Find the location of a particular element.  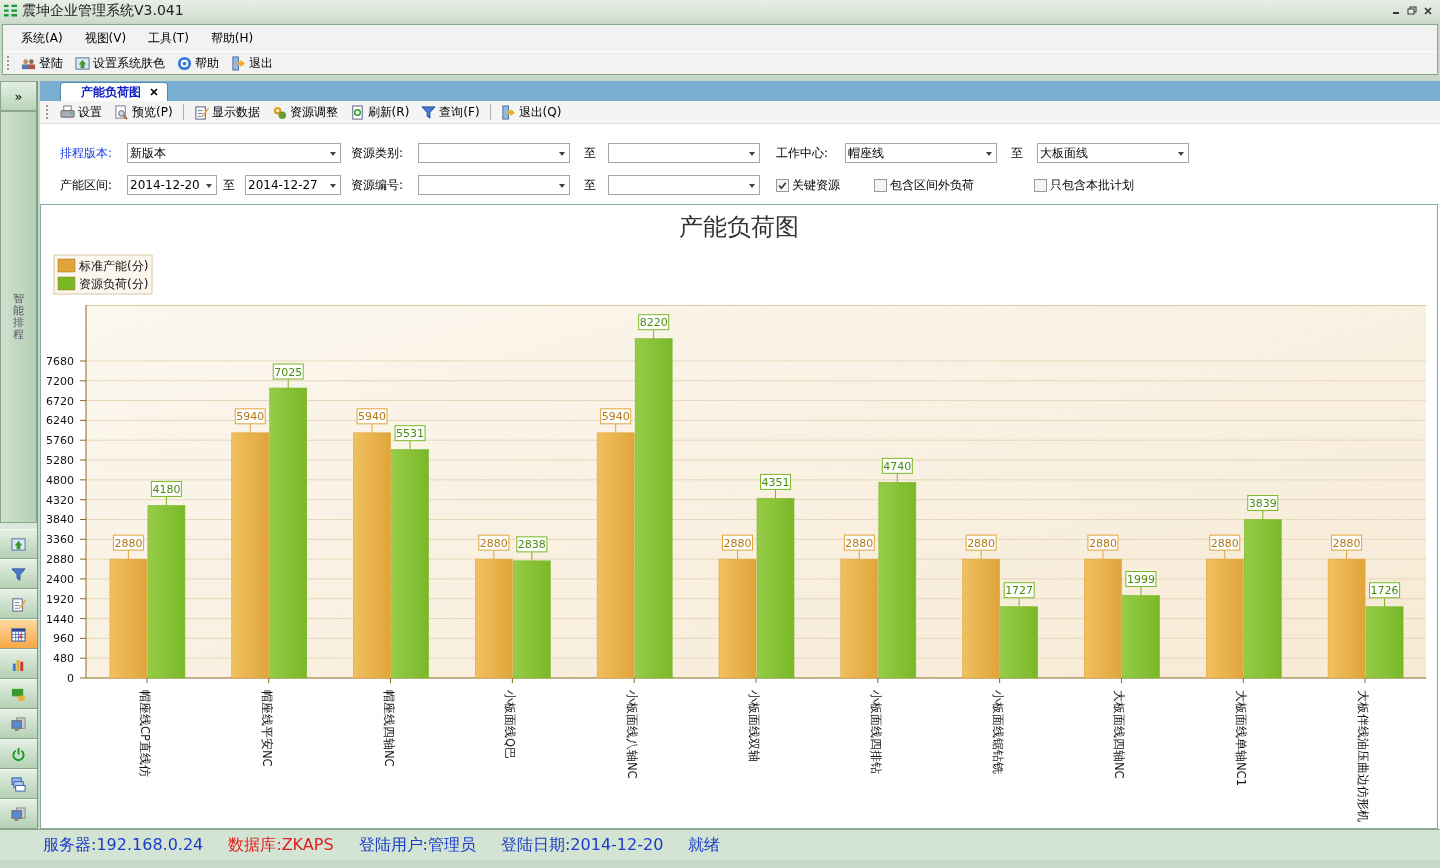

menu-item: 工具(T) is located at coordinates (168, 38).